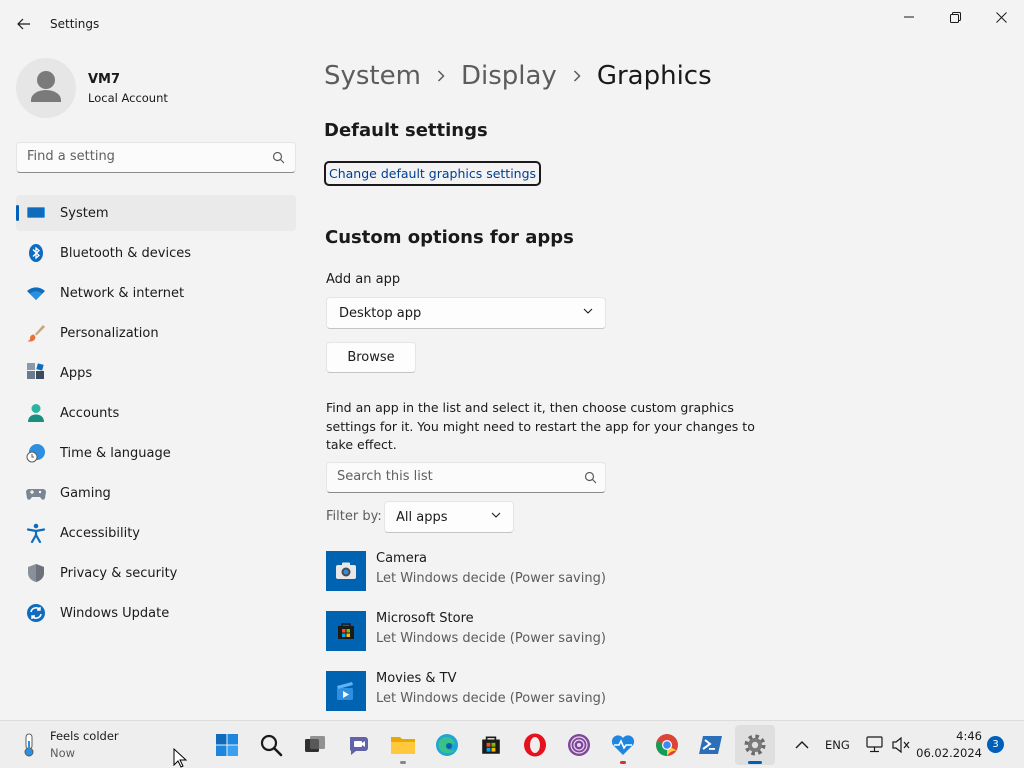 The height and width of the screenshot is (768, 1024). Describe the element at coordinates (85, 493) in the screenshot. I see `sidebar-item-label: Gaming` at that location.